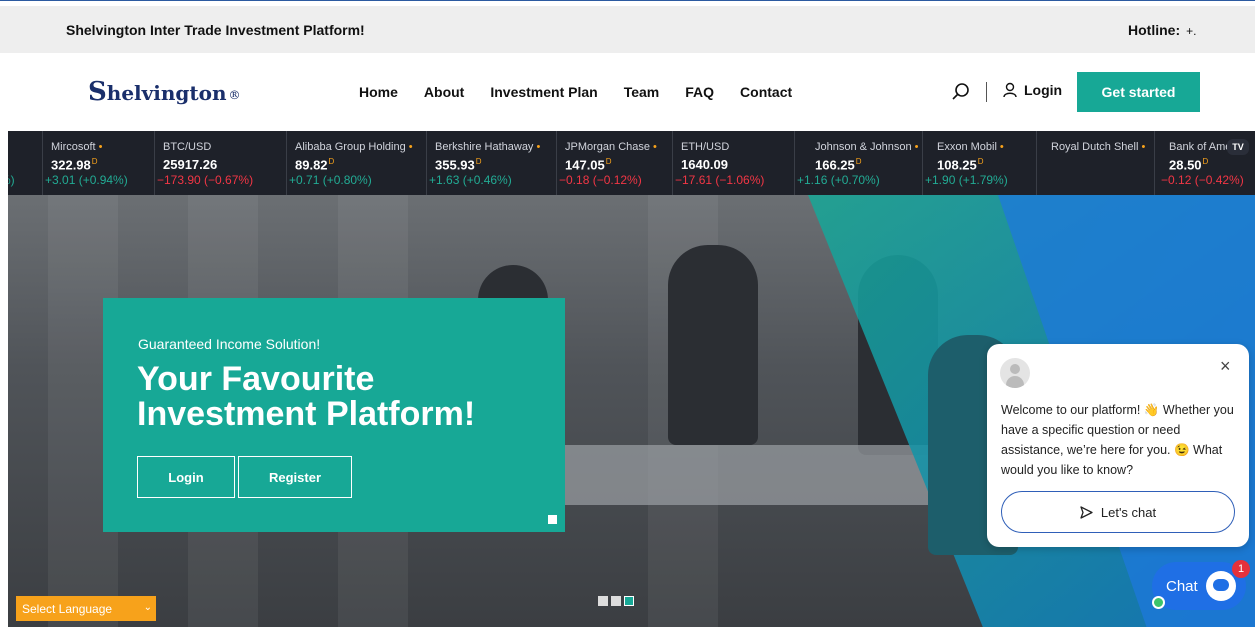  Describe the element at coordinates (766, 92) in the screenshot. I see `nav-contact: Contact` at that location.